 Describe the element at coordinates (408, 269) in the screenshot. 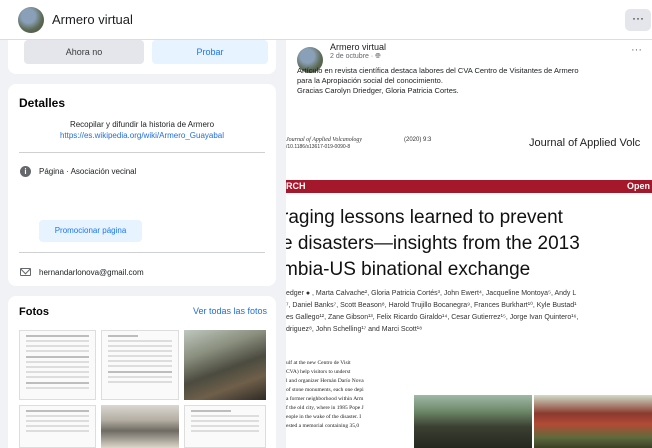

I see `headline-line: mbia-US binational exchange` at that location.